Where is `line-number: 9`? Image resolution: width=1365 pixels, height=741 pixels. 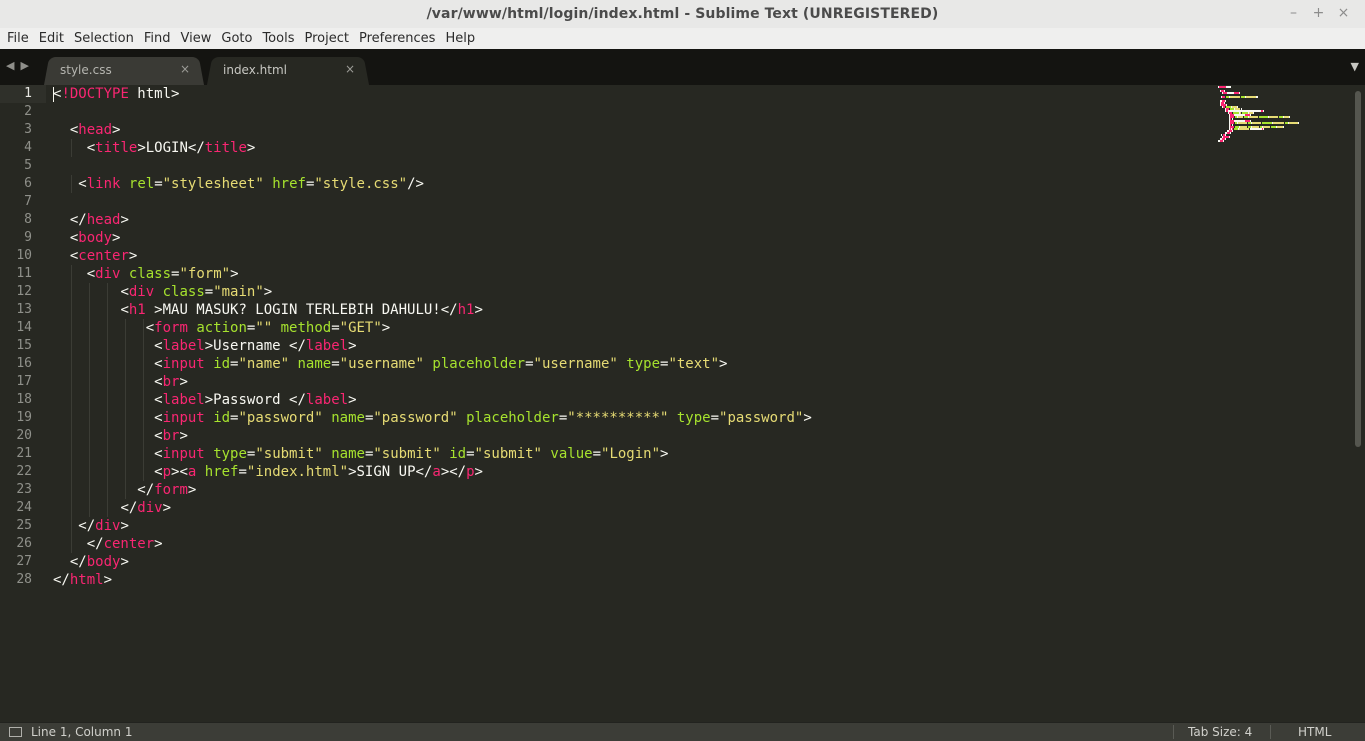 line-number: 9 is located at coordinates (28, 237).